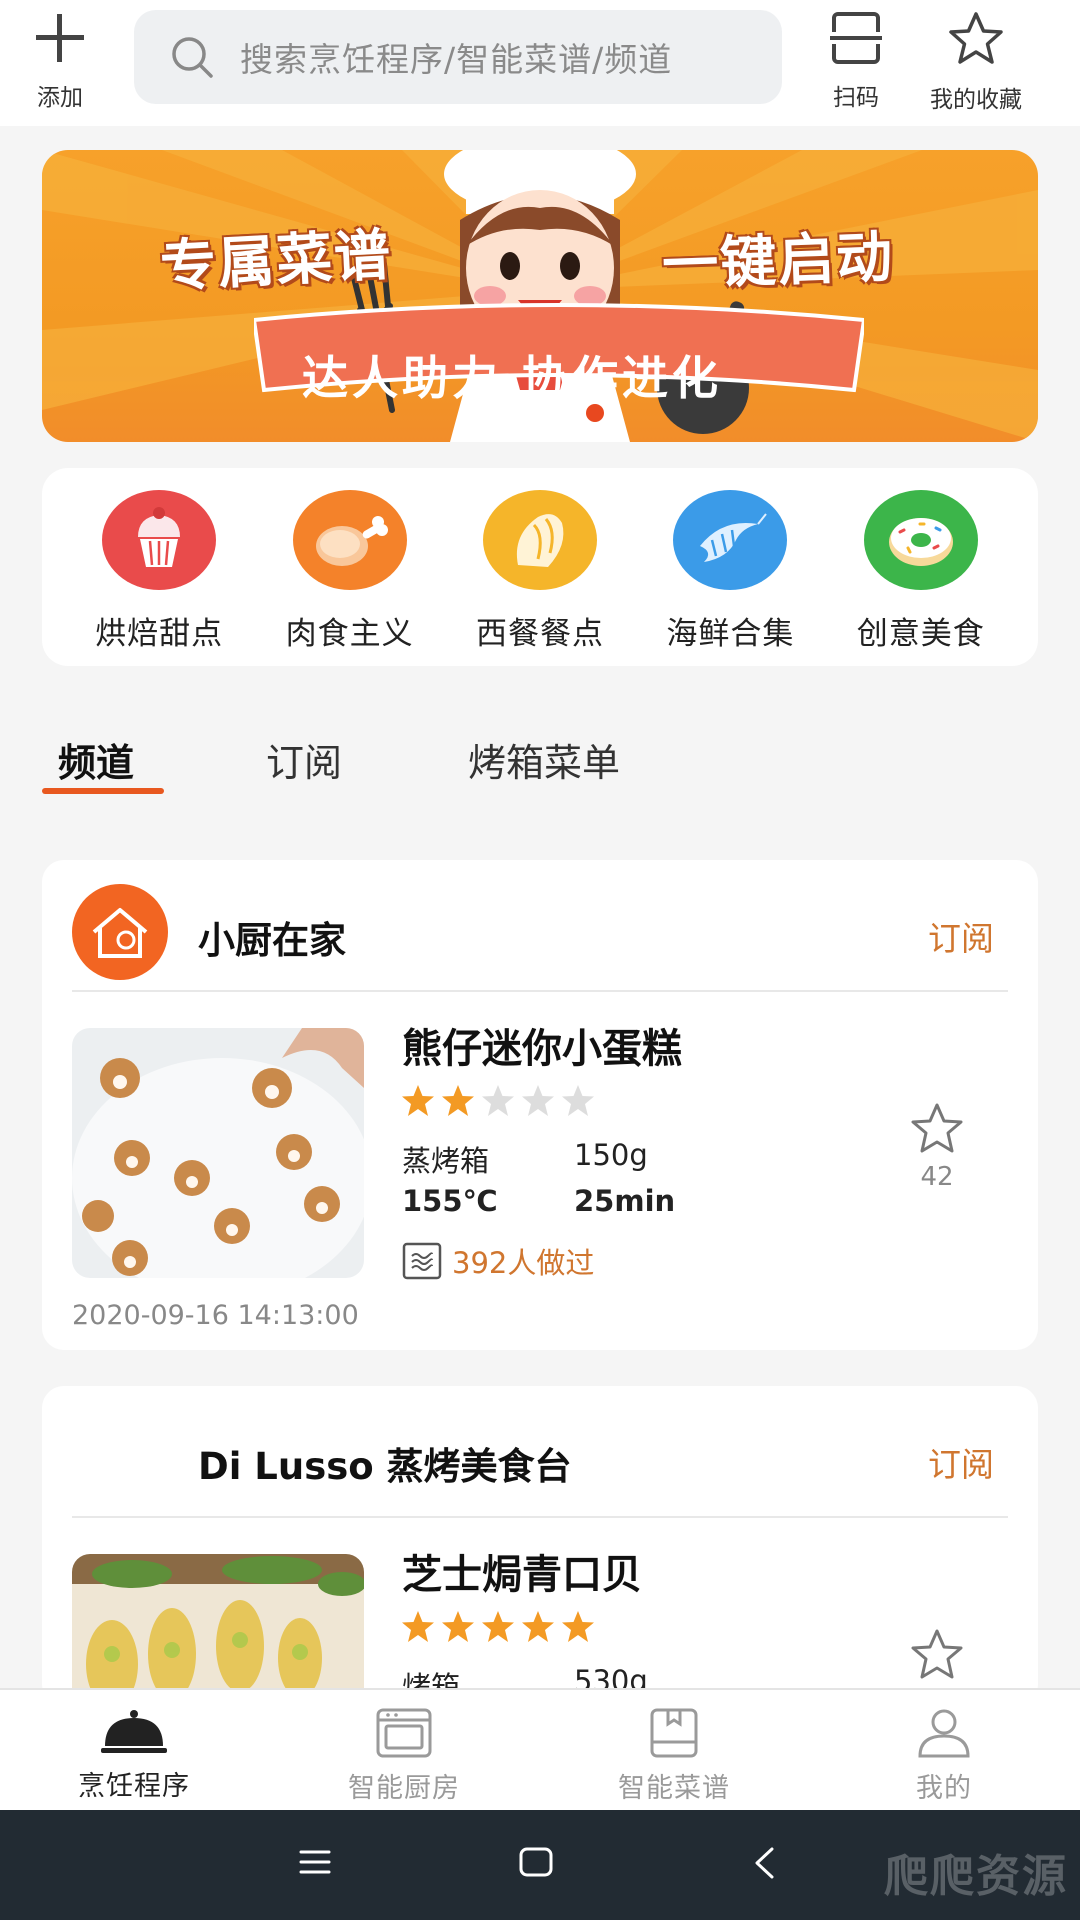 The image size is (1080, 1920). I want to click on channel-title: Di Lusso 蒸烤美食台, so click(385, 1466).